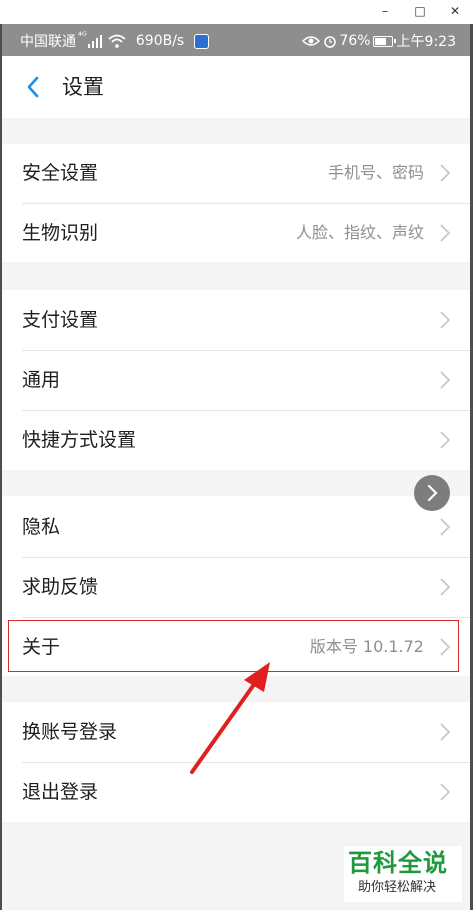  What do you see at coordinates (233, 646) in the screenshot?
I see `highlight-box` at bounding box center [233, 646].